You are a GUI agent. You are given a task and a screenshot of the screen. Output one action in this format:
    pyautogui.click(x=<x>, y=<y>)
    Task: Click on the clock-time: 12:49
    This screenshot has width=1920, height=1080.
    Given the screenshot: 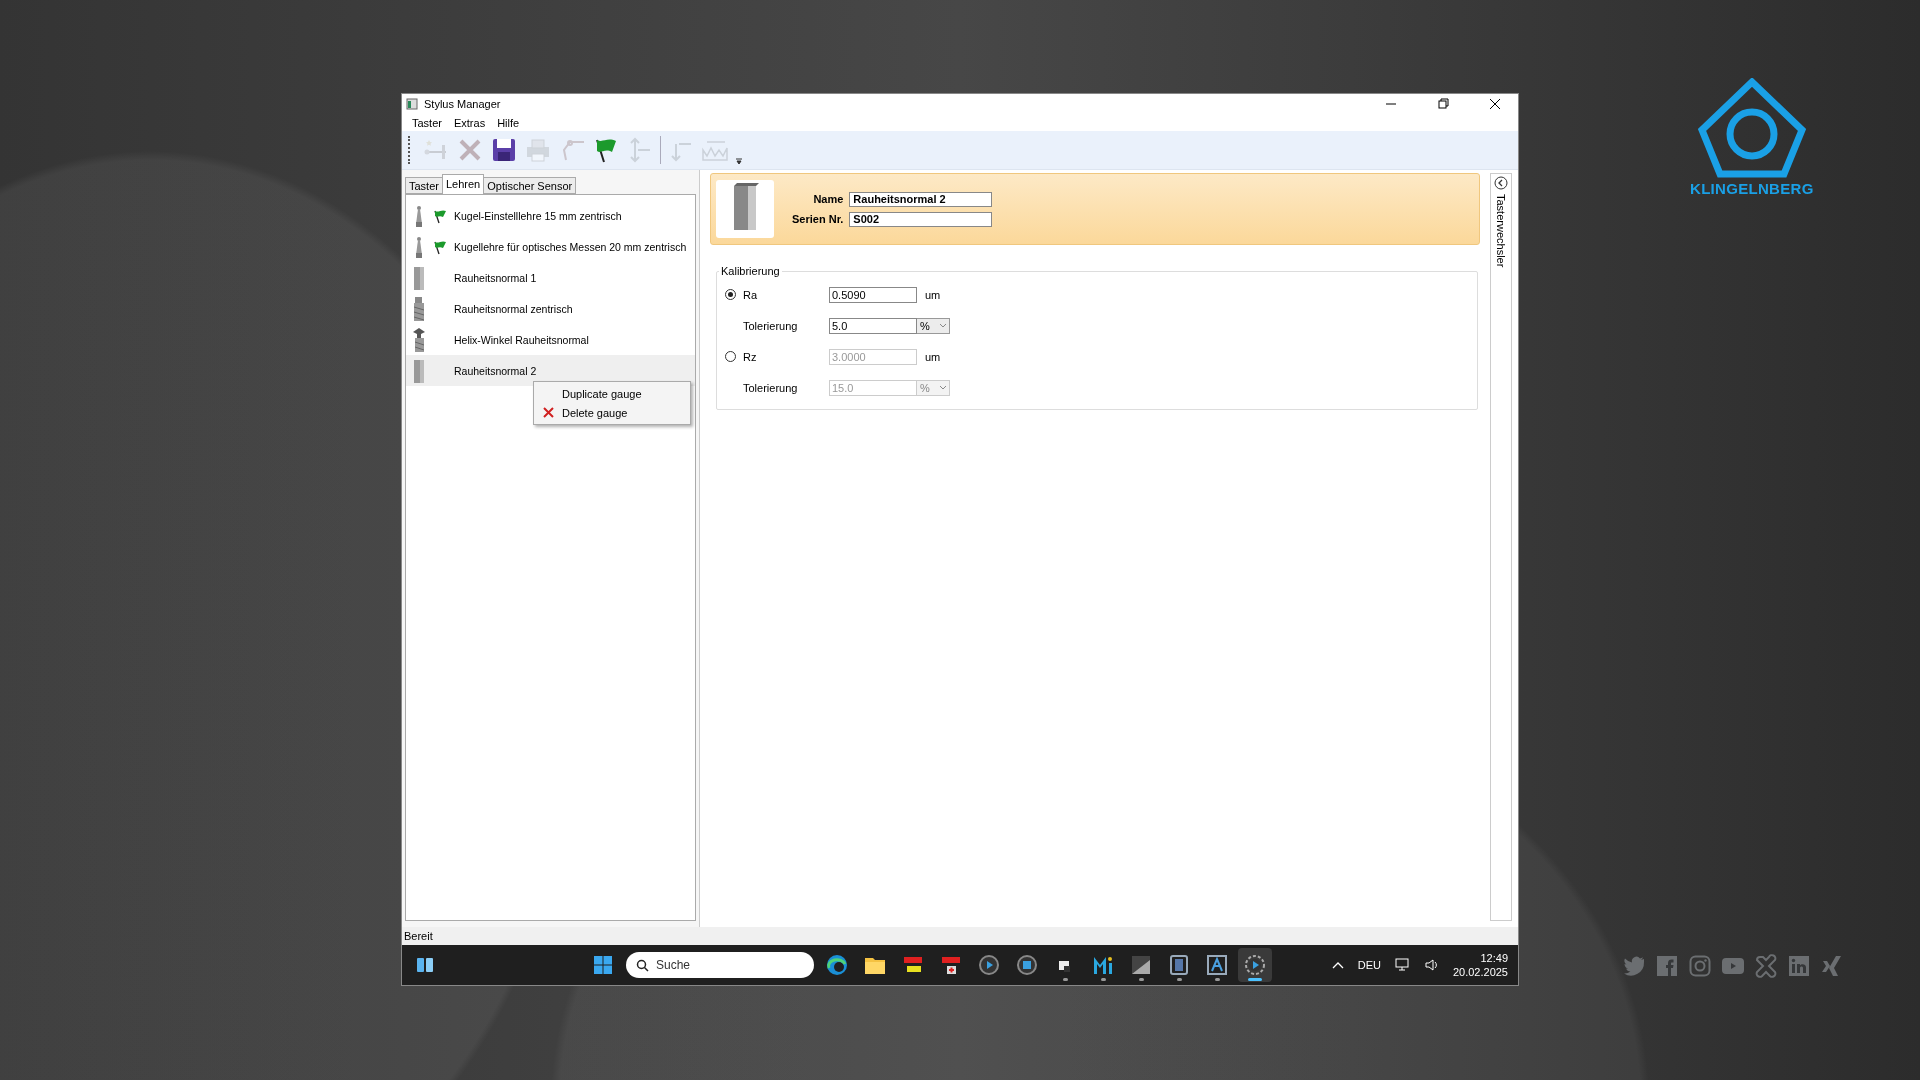 What is the action you would take?
    pyautogui.click(x=1494, y=958)
    